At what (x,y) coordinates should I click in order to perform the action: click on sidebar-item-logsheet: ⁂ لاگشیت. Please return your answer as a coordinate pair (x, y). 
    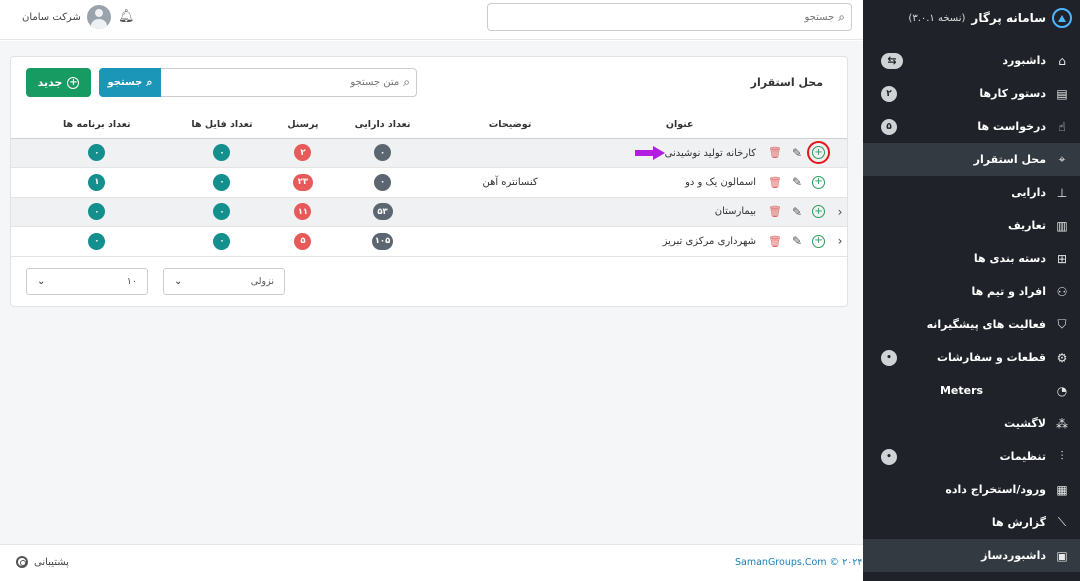
    Looking at the image, I should click on (971, 423).